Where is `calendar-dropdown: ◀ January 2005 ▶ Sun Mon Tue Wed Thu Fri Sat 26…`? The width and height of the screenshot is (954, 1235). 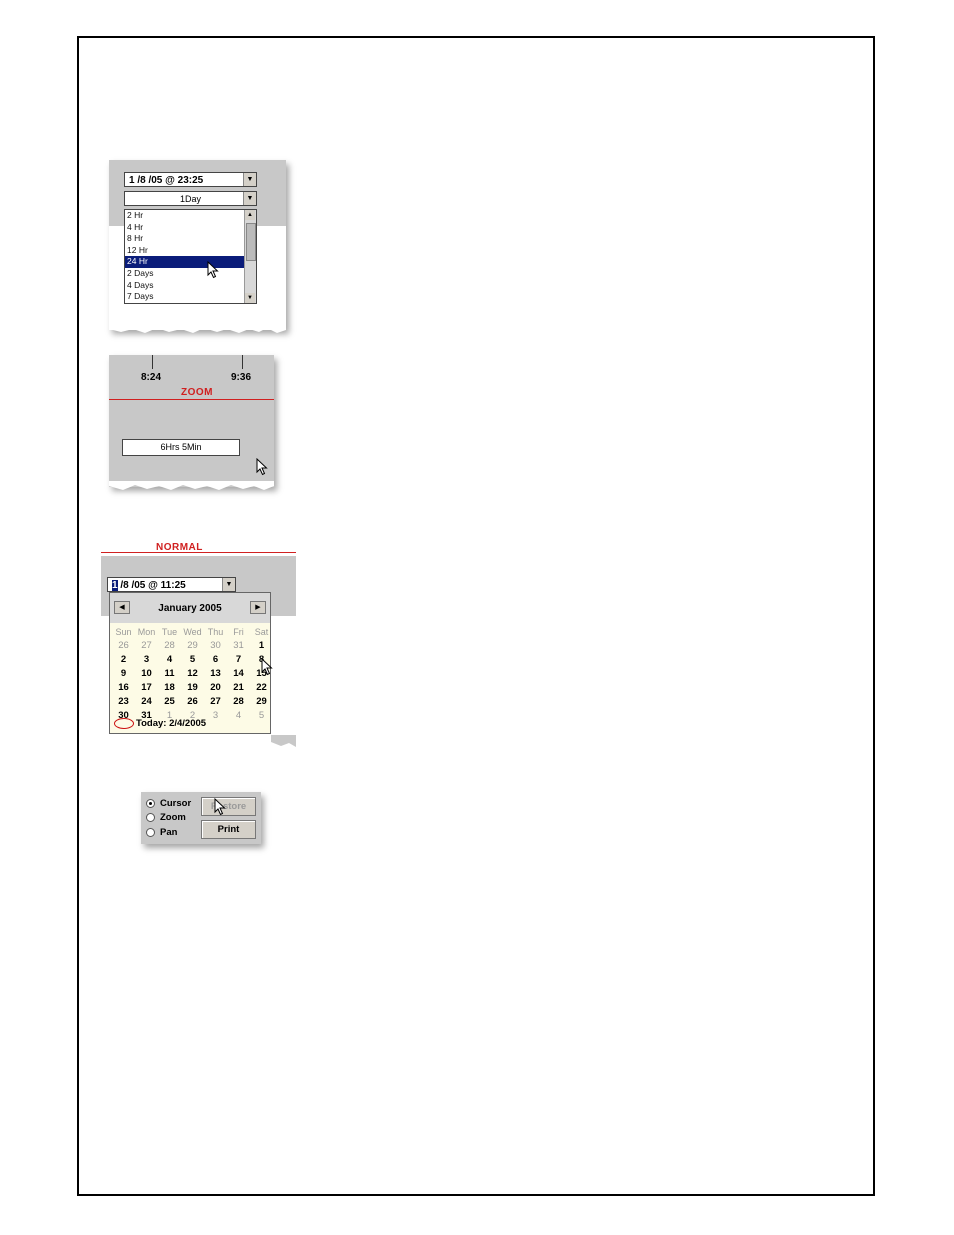
calendar-dropdown: ◀ January 2005 ▶ Sun Mon Tue Wed Thu Fri Sat 26… is located at coordinates (190, 663).